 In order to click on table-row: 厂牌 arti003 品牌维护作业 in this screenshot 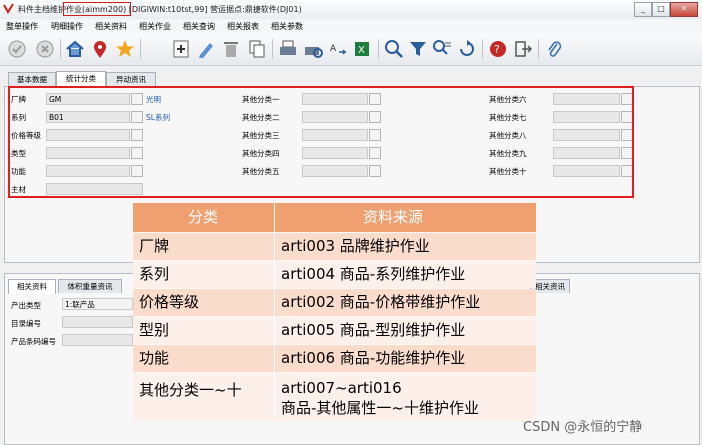, I will do `click(334, 246)`.